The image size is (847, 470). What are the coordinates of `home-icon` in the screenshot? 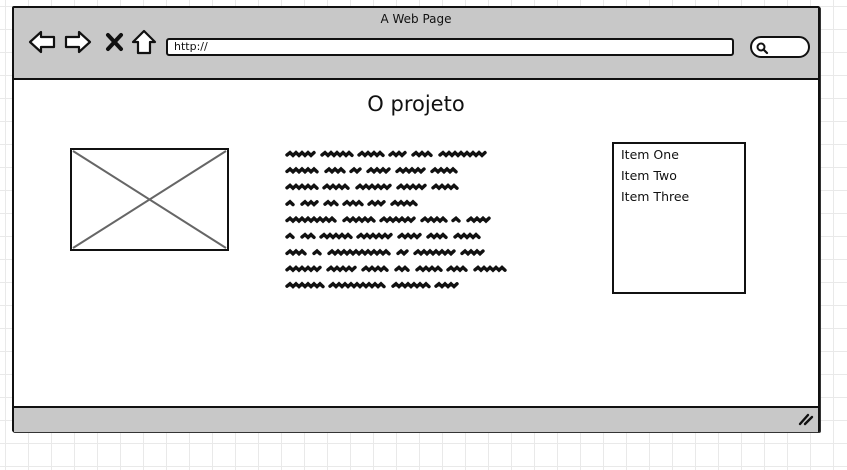 It's located at (144, 42).